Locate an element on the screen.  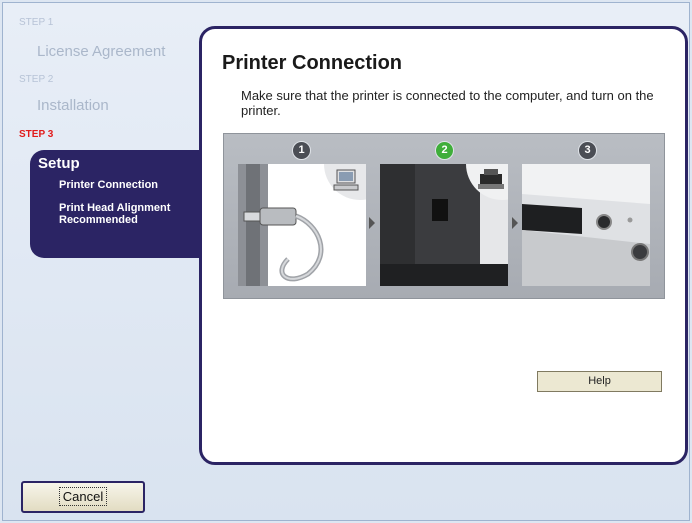
power-button-illustration is located at coordinates (586, 225).